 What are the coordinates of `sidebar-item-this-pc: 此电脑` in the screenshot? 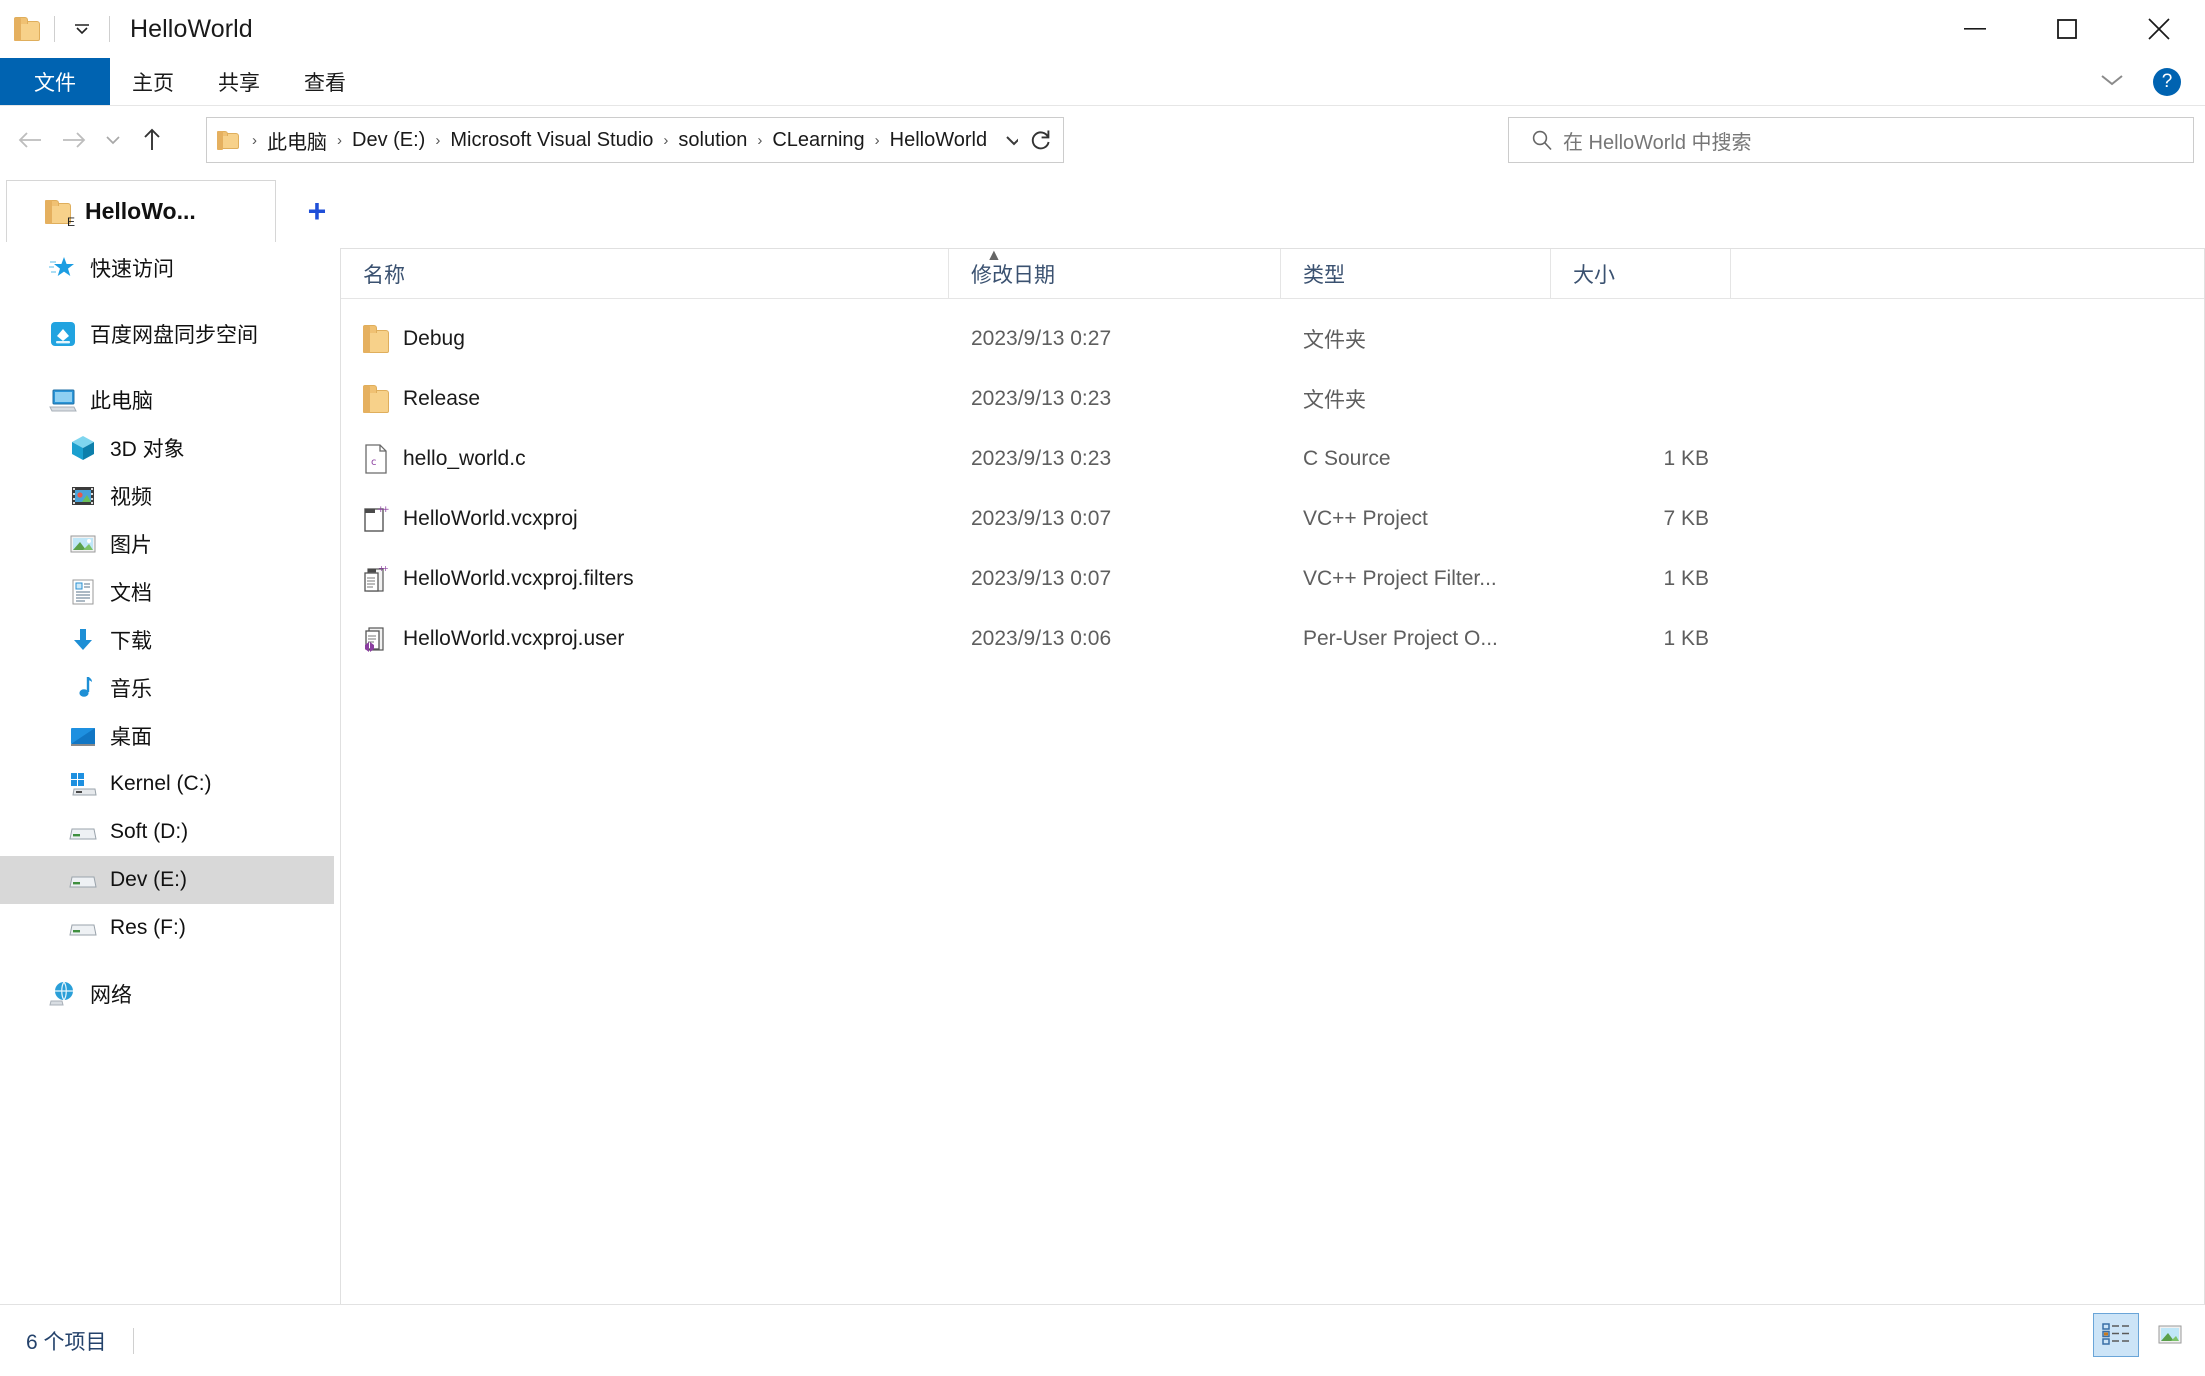 It's located at (167, 400).